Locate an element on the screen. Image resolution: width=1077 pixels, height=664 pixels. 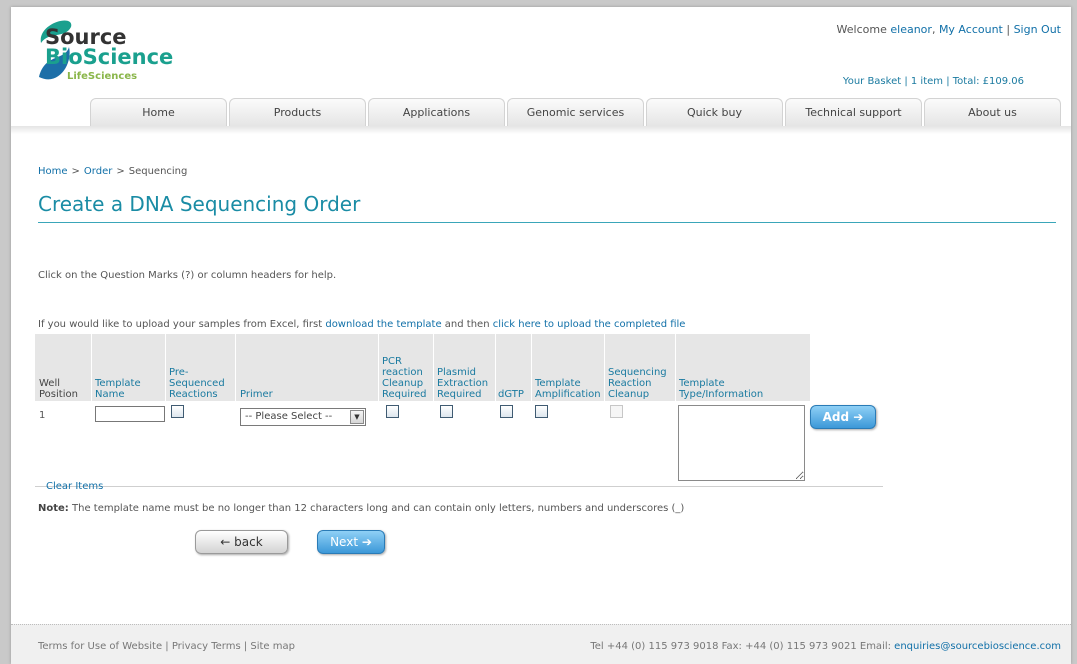
column-header-template-type: Template Type/Information is located at coordinates (721, 389).